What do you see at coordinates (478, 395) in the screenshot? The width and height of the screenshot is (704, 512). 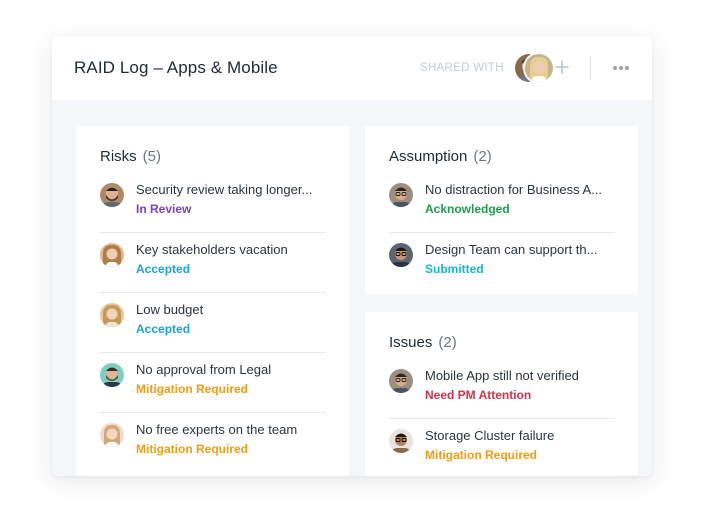 I see `status-label: Need PM Attention` at bounding box center [478, 395].